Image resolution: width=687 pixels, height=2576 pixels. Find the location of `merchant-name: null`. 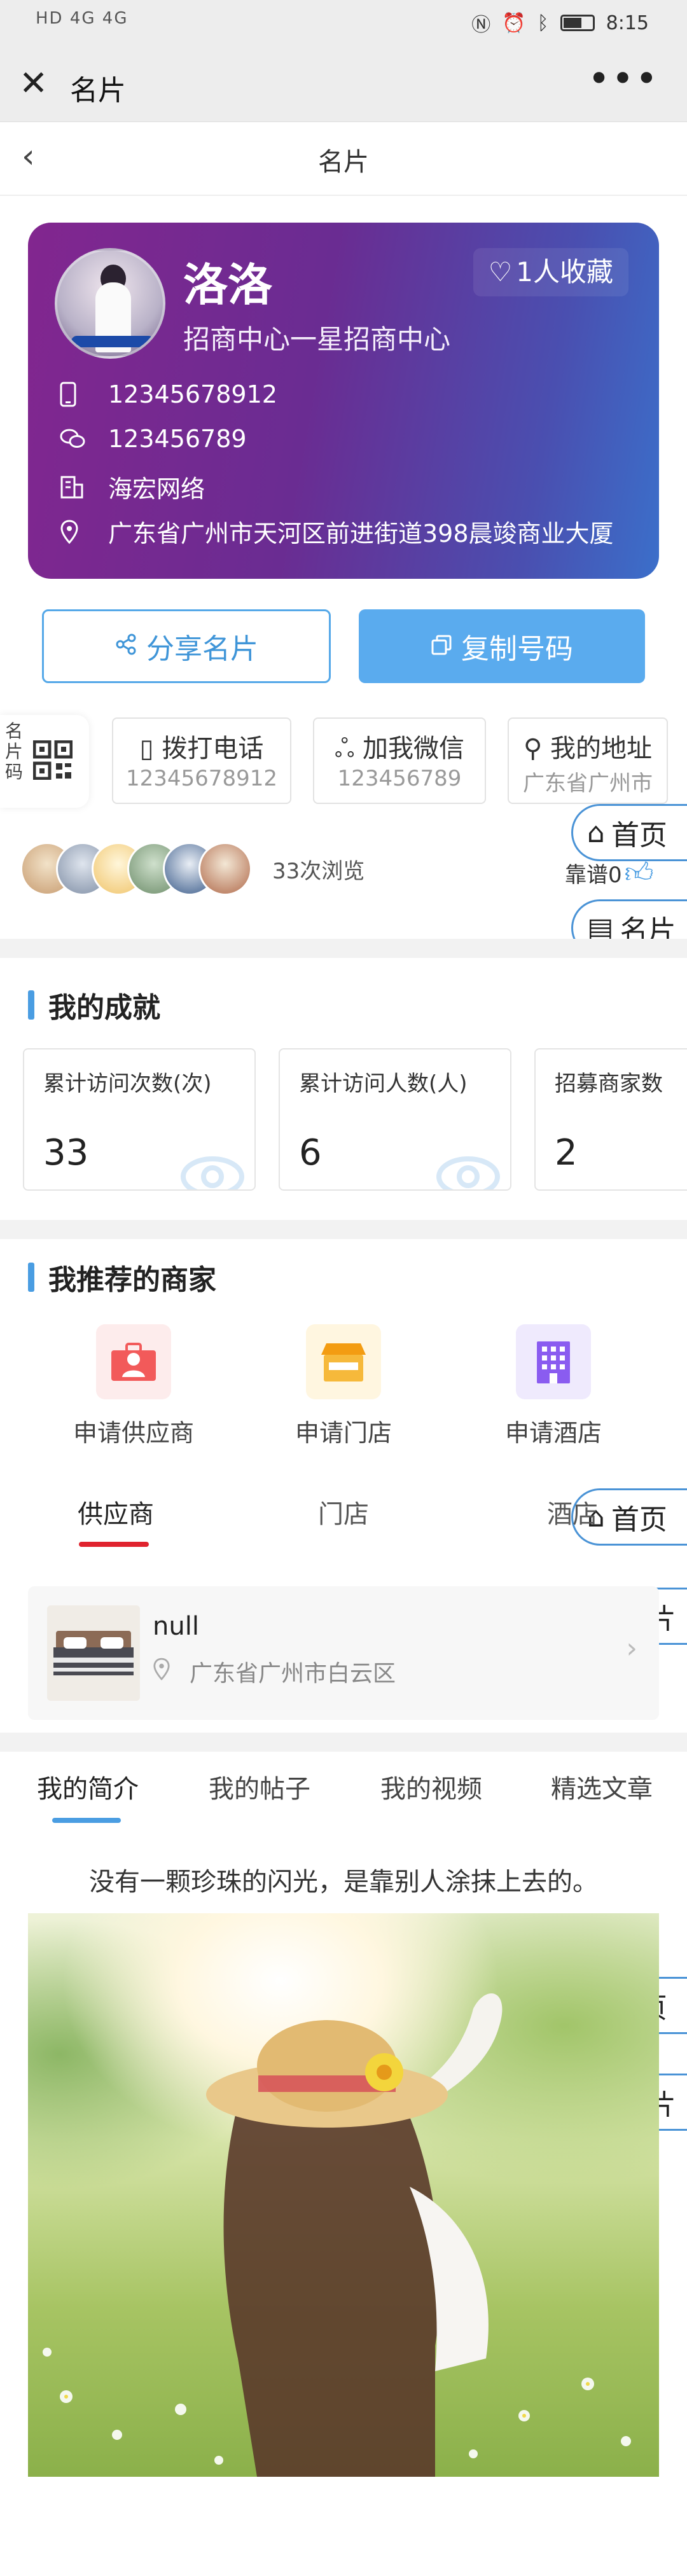

merchant-name: null is located at coordinates (176, 1626).